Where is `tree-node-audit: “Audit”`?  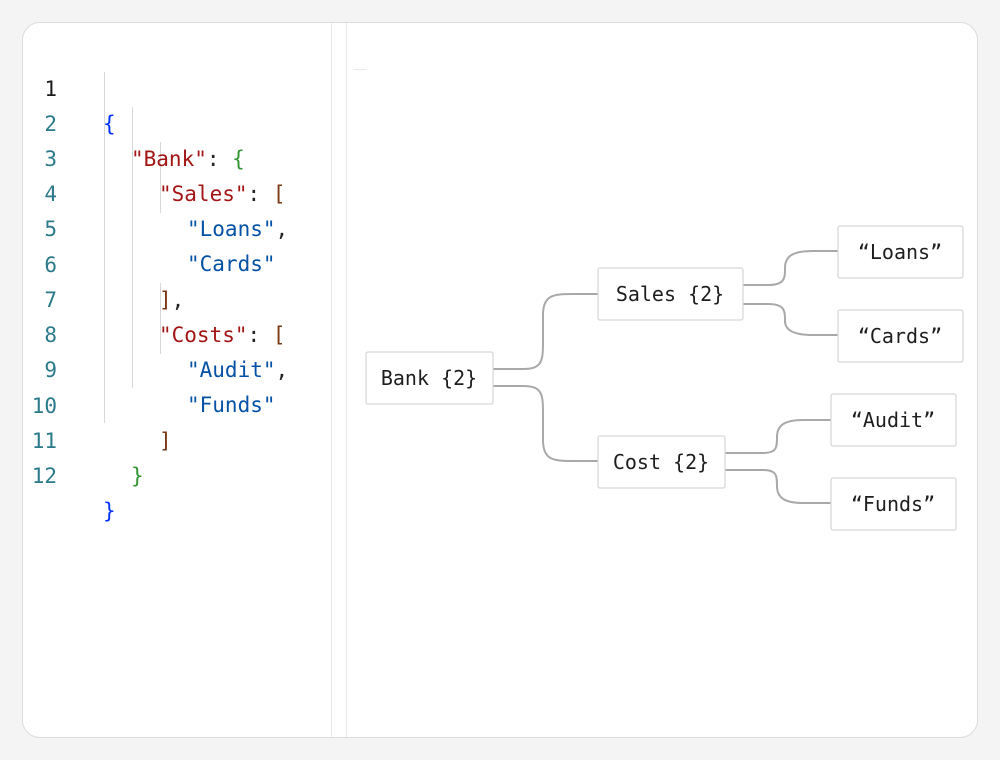
tree-node-audit: “Audit” is located at coordinates (893, 420).